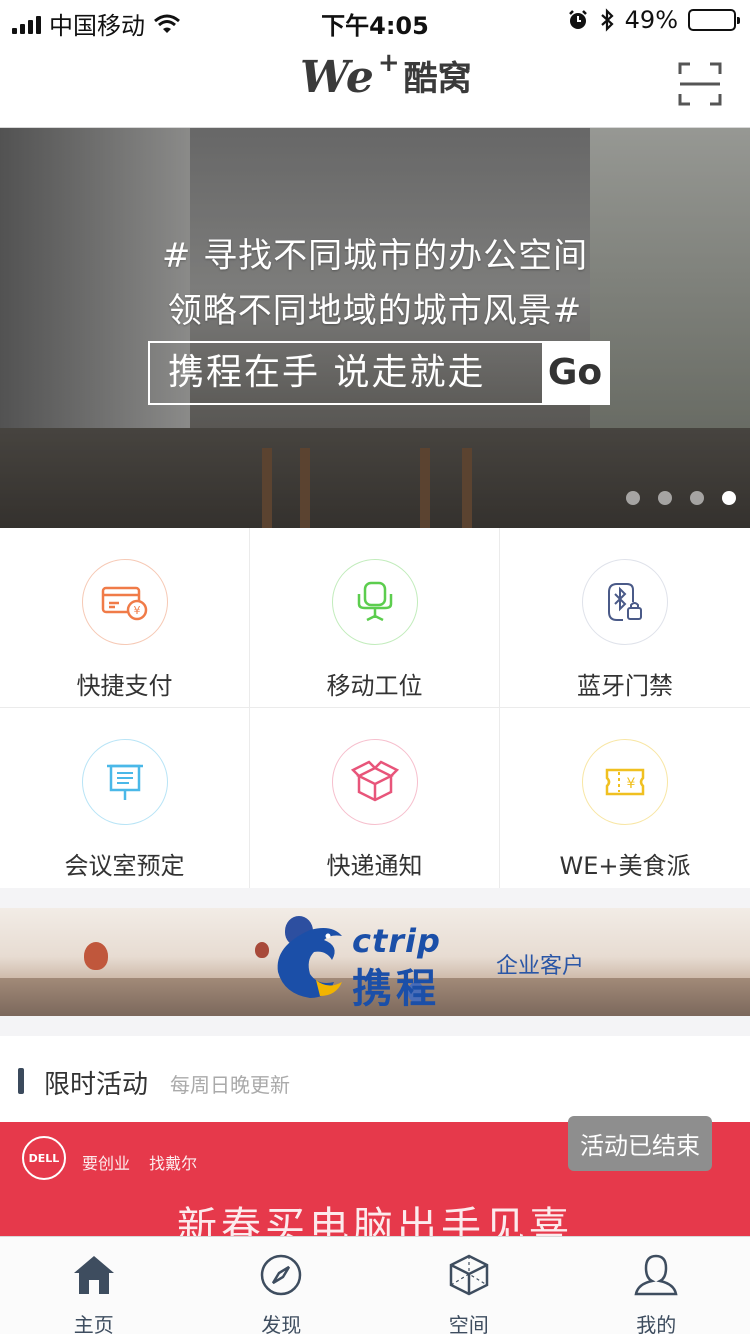  I want to click on feature-food: ¥ WE+美食派, so click(625, 798).